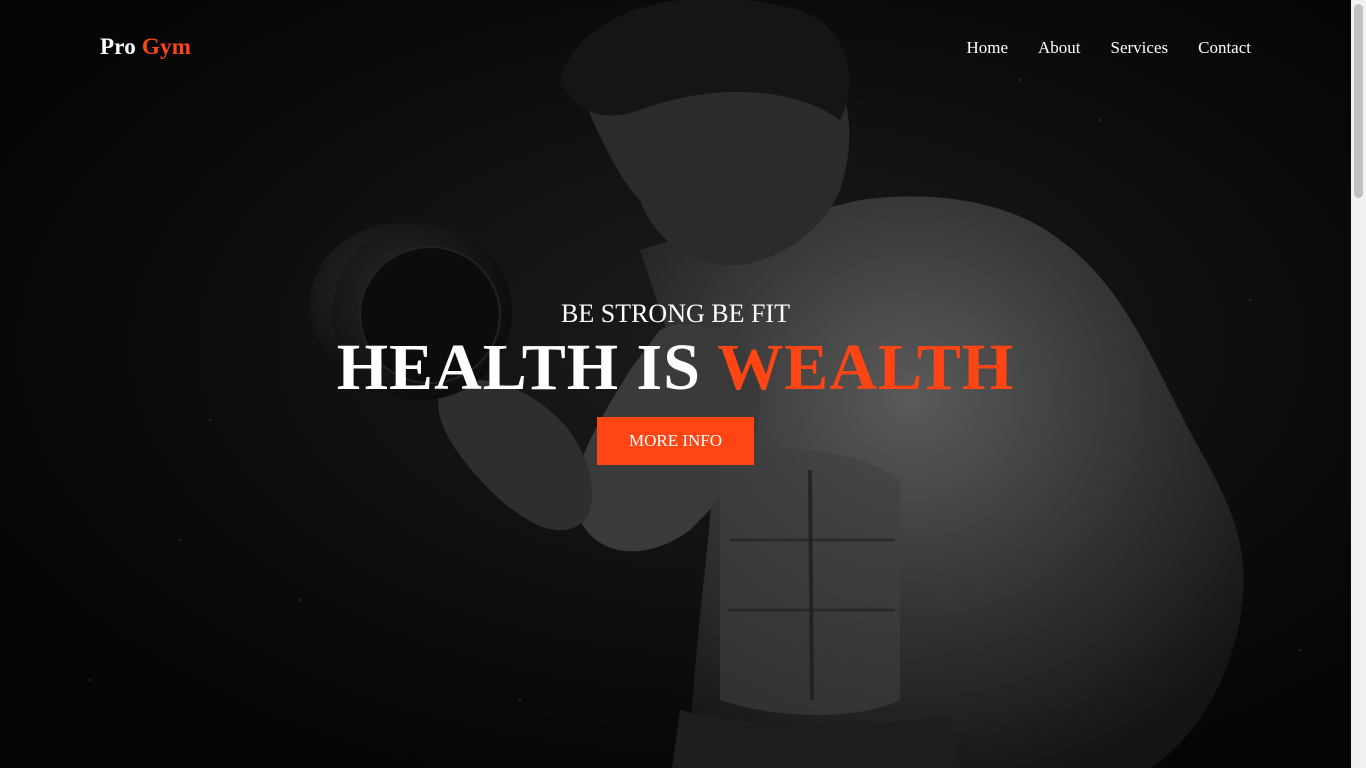 The image size is (1366, 768). What do you see at coordinates (866, 367) in the screenshot?
I see `hero-title-part2: WEALTH` at bounding box center [866, 367].